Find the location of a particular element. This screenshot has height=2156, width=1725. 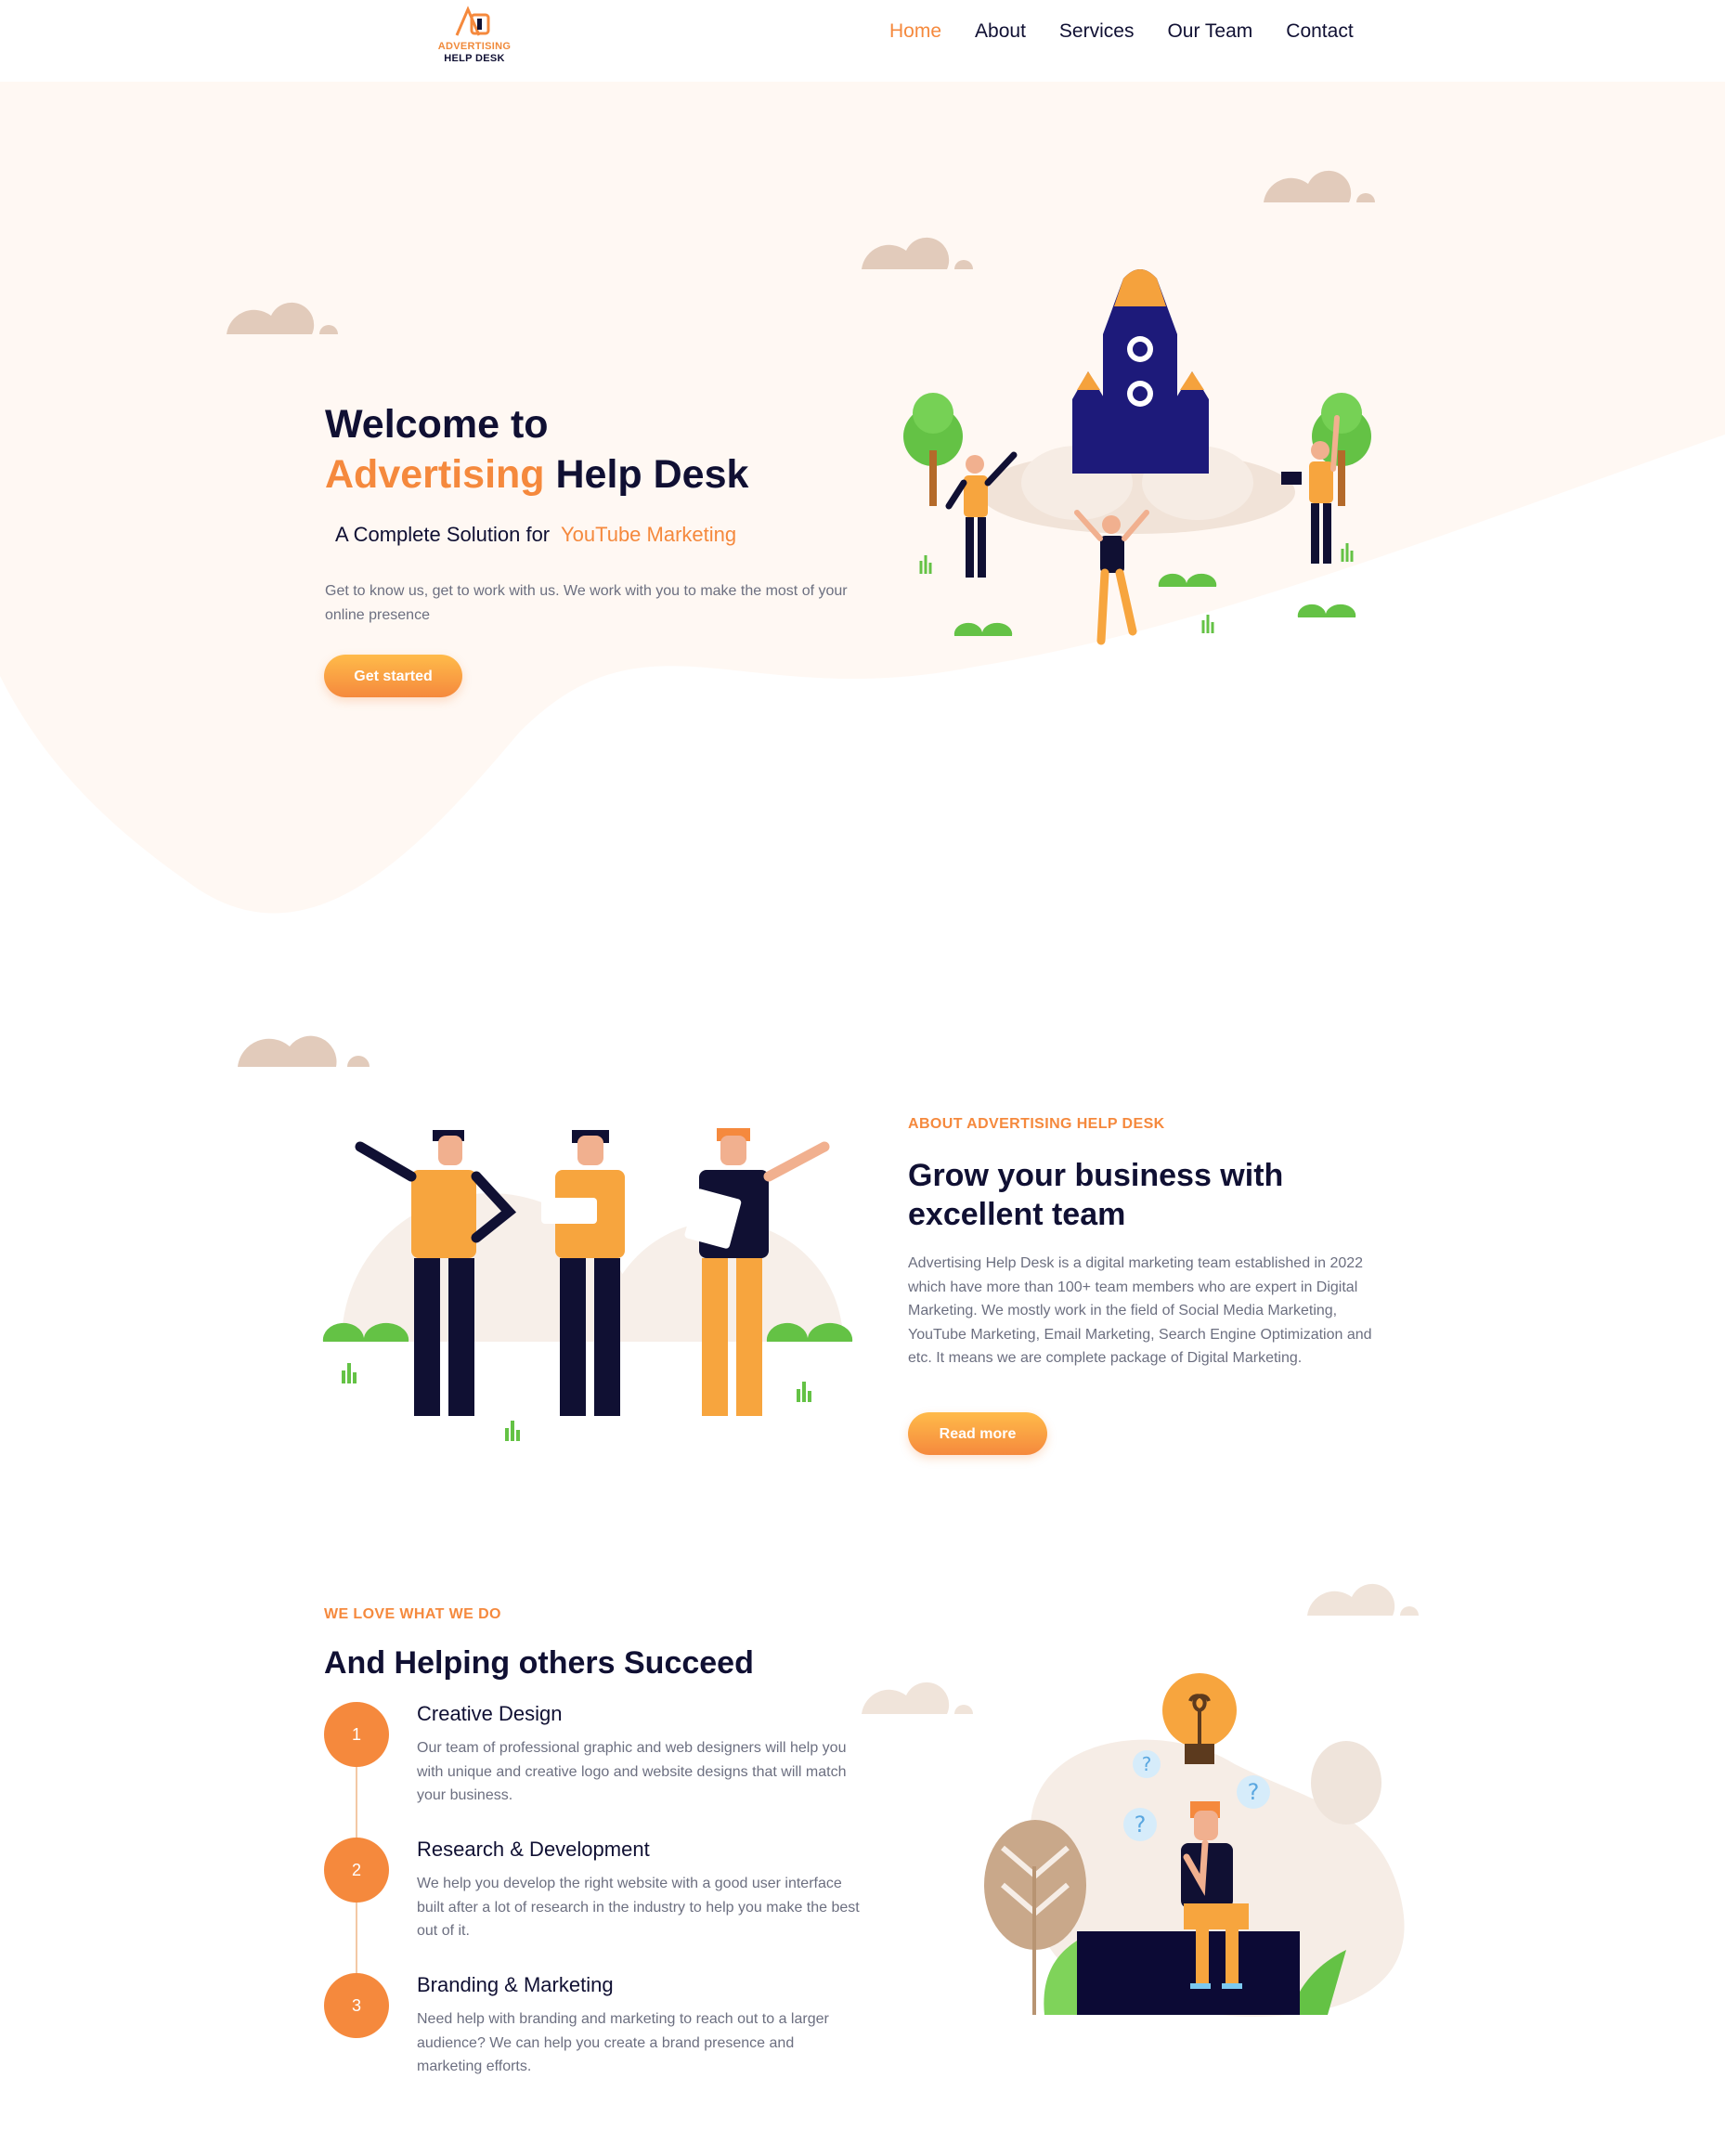

brand-logo: ADVERTISING HELP DESK is located at coordinates (475, 35).